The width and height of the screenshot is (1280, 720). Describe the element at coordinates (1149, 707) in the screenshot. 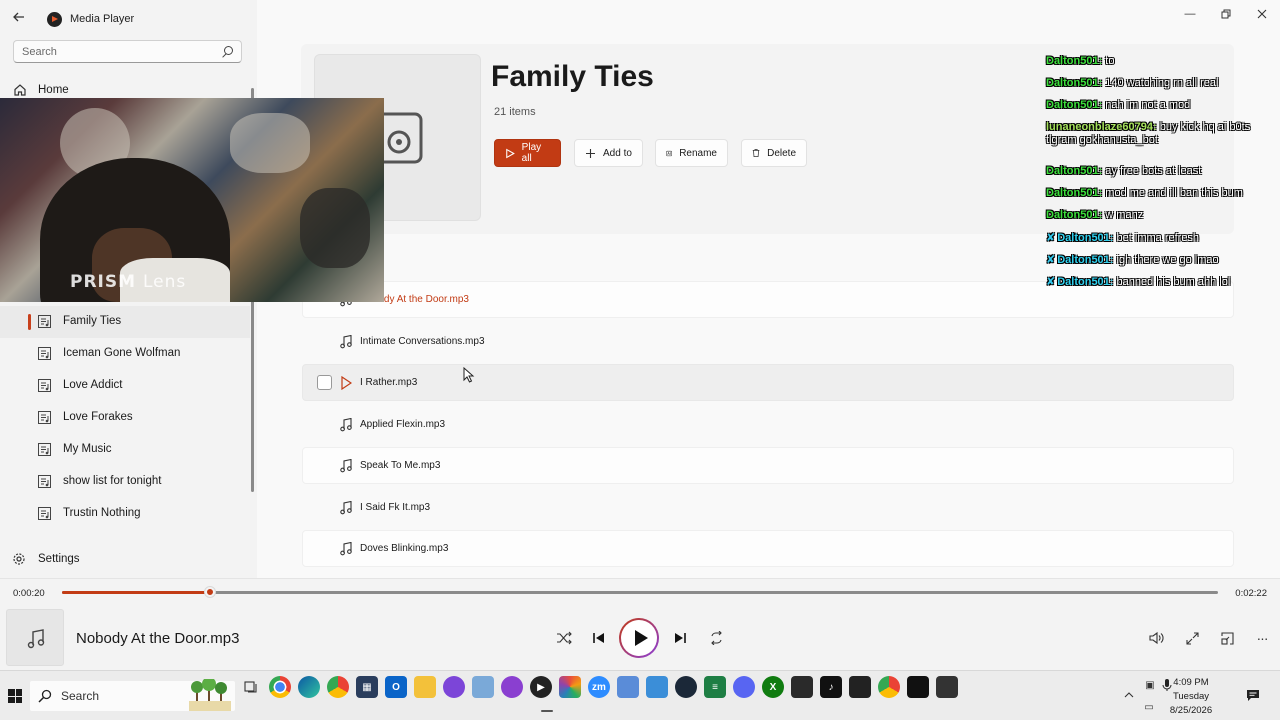

I see `network-icon: ▭` at that location.